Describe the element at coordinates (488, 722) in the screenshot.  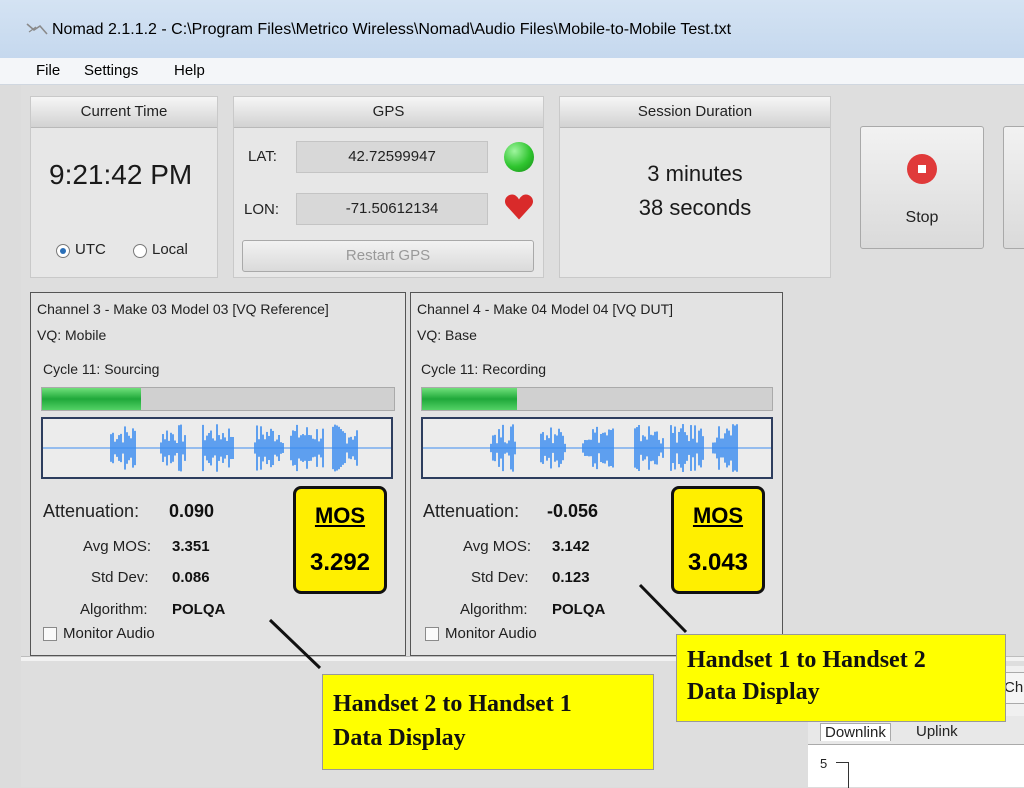
I see `left-callout: Handset 2 to Handset 1 Data Display` at that location.